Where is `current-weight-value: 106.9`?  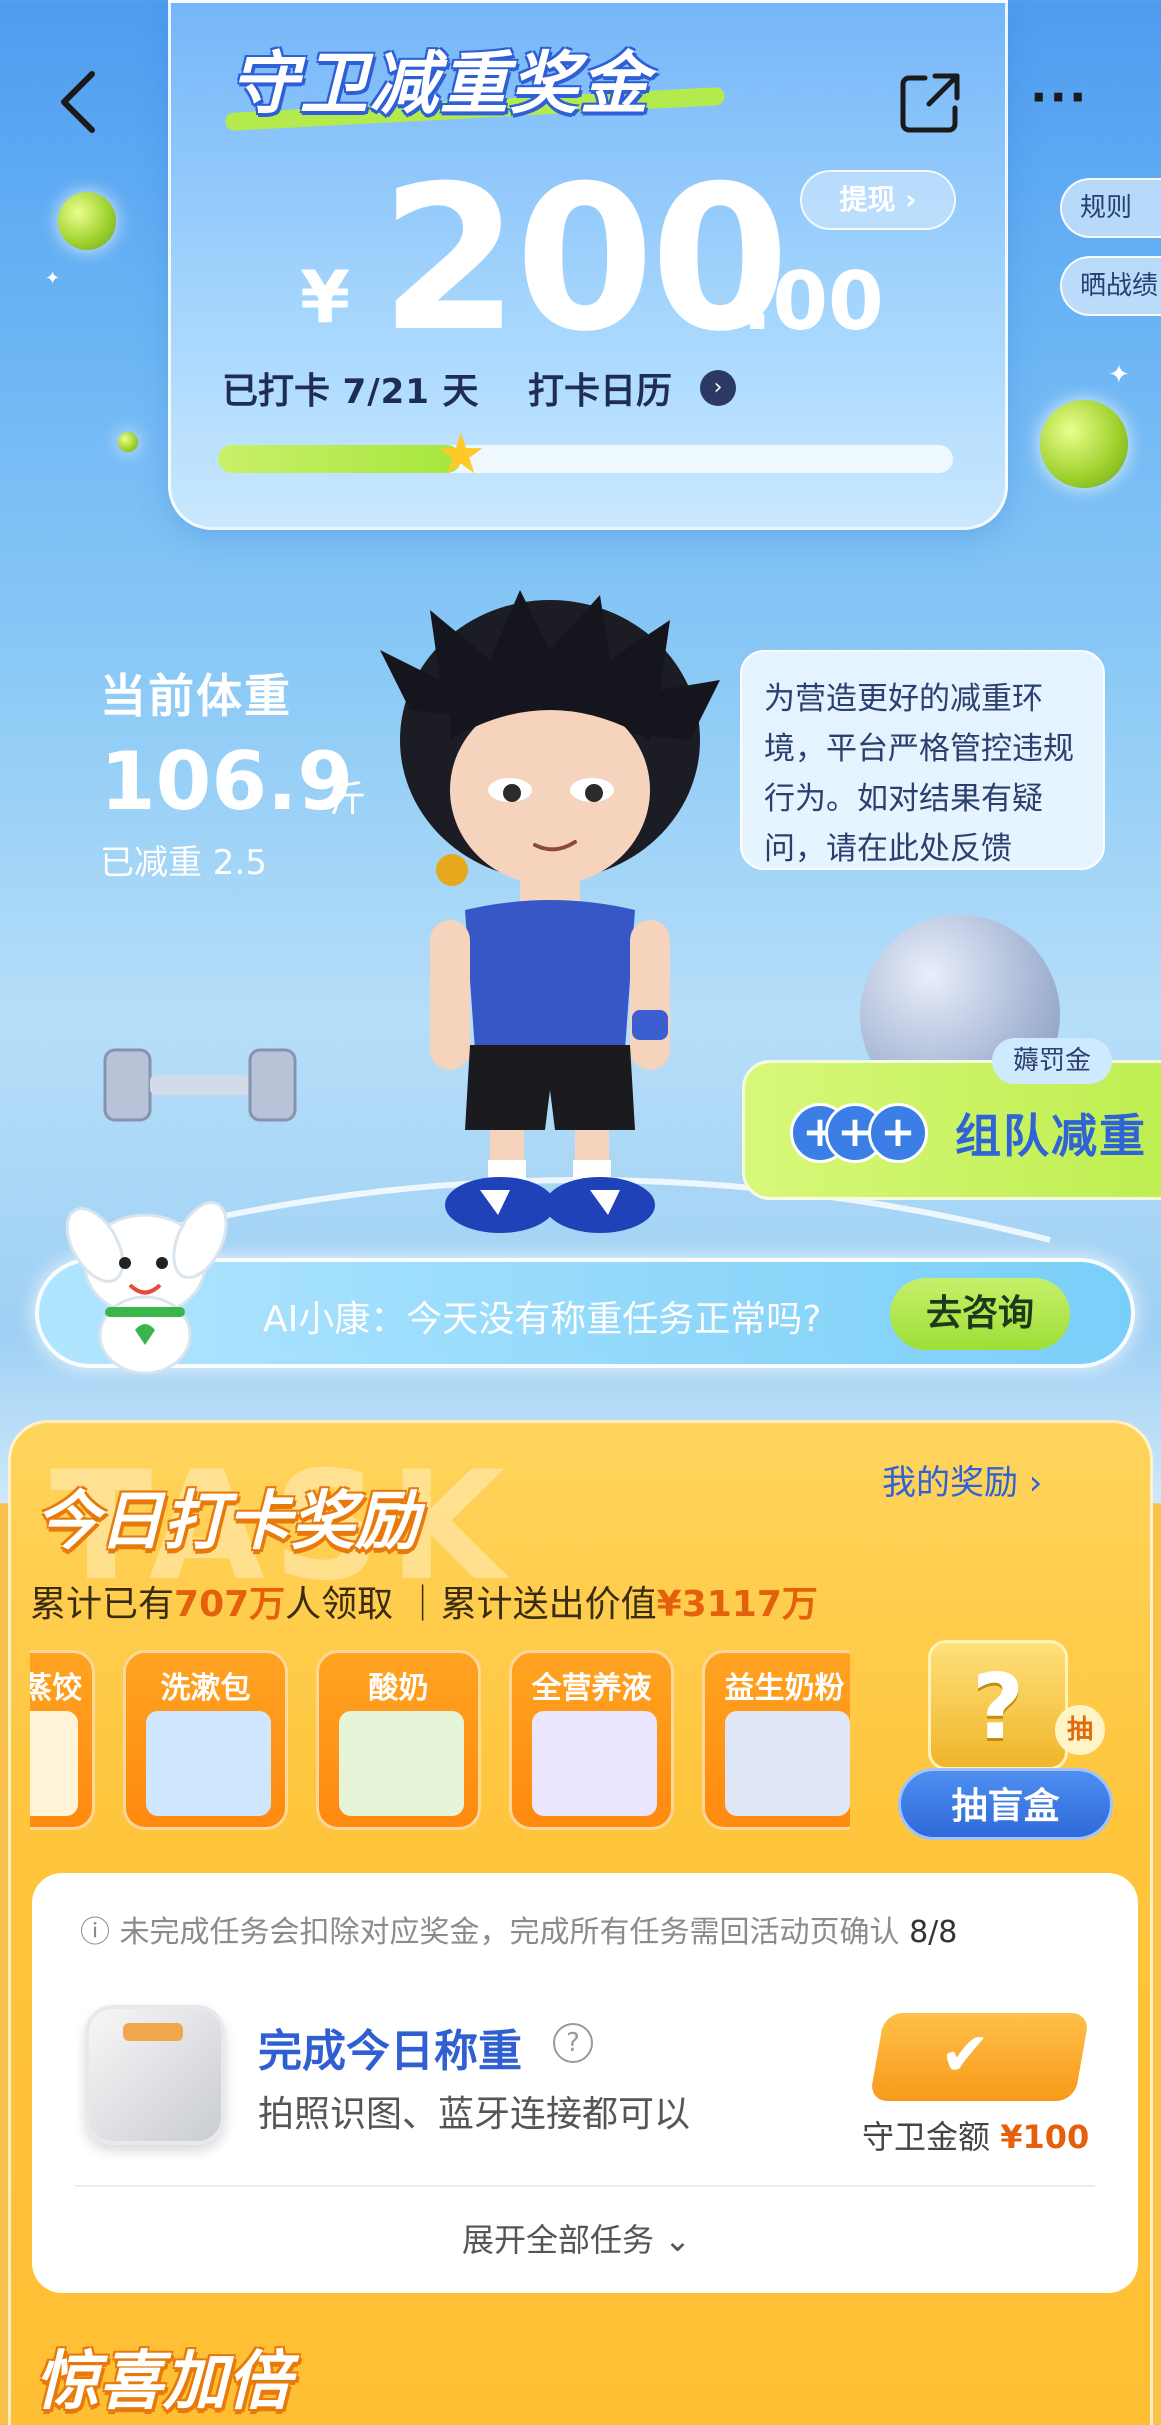
current-weight-value: 106.9 is located at coordinates (227, 781).